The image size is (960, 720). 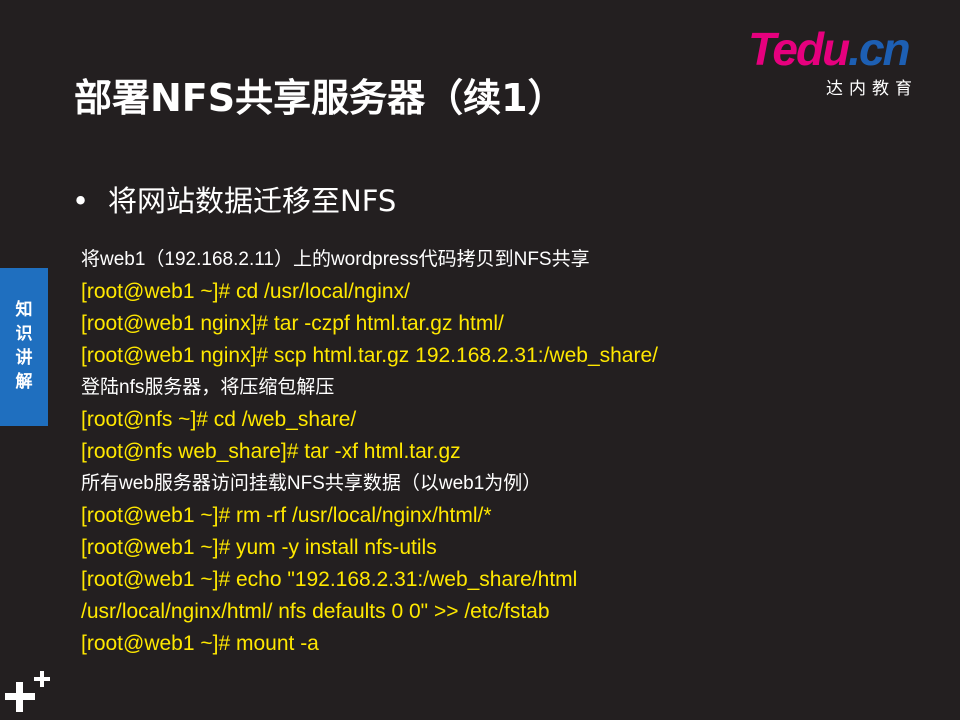 I want to click on command-line: [root@nfs ~]# cd /web_share/, so click(x=219, y=419).